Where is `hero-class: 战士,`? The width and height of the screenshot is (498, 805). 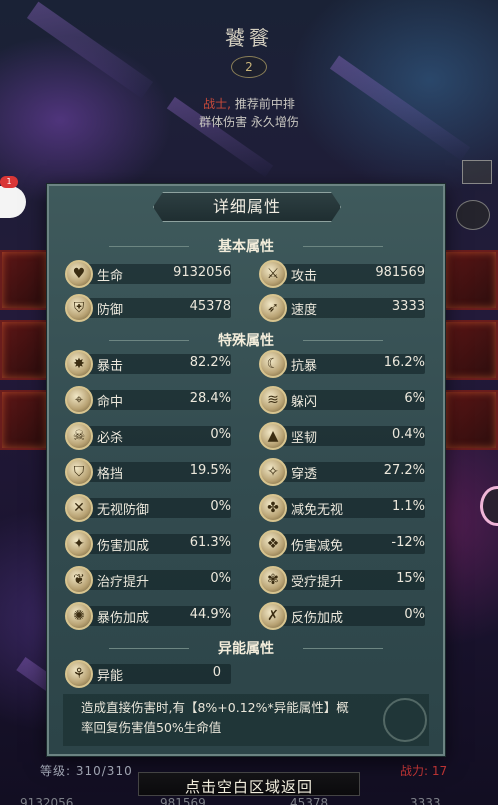
hero-class: 战士, is located at coordinates (217, 104).